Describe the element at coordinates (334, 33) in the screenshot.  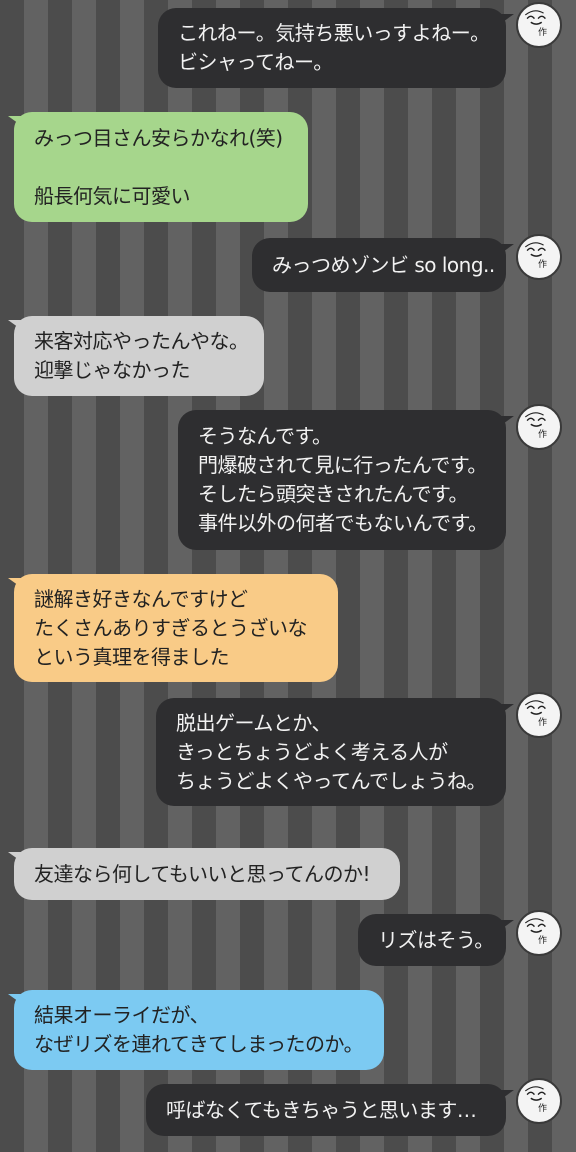
I see `message-line: これねー。気持ち悪いっすよねー。` at that location.